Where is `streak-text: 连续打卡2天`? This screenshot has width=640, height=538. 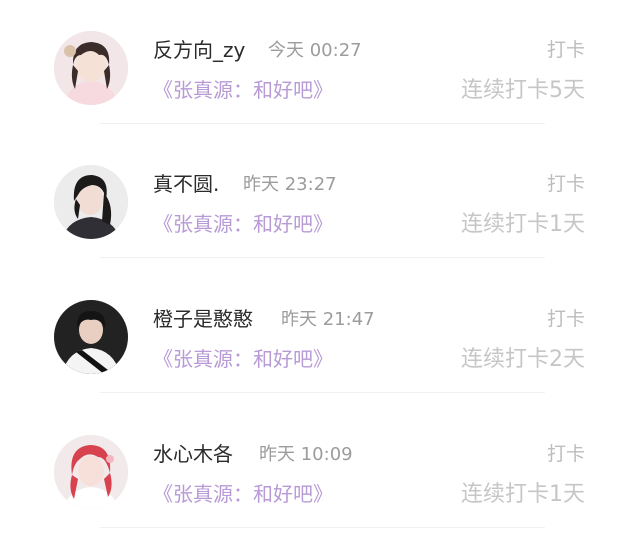 streak-text: 连续打卡2天 is located at coordinates (523, 359).